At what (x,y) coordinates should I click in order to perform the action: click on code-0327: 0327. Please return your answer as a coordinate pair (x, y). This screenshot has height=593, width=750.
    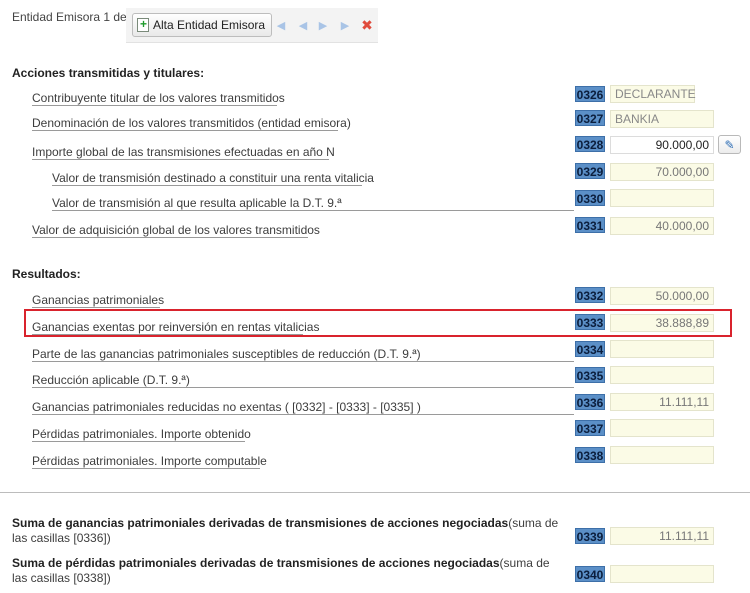
    Looking at the image, I should click on (590, 118).